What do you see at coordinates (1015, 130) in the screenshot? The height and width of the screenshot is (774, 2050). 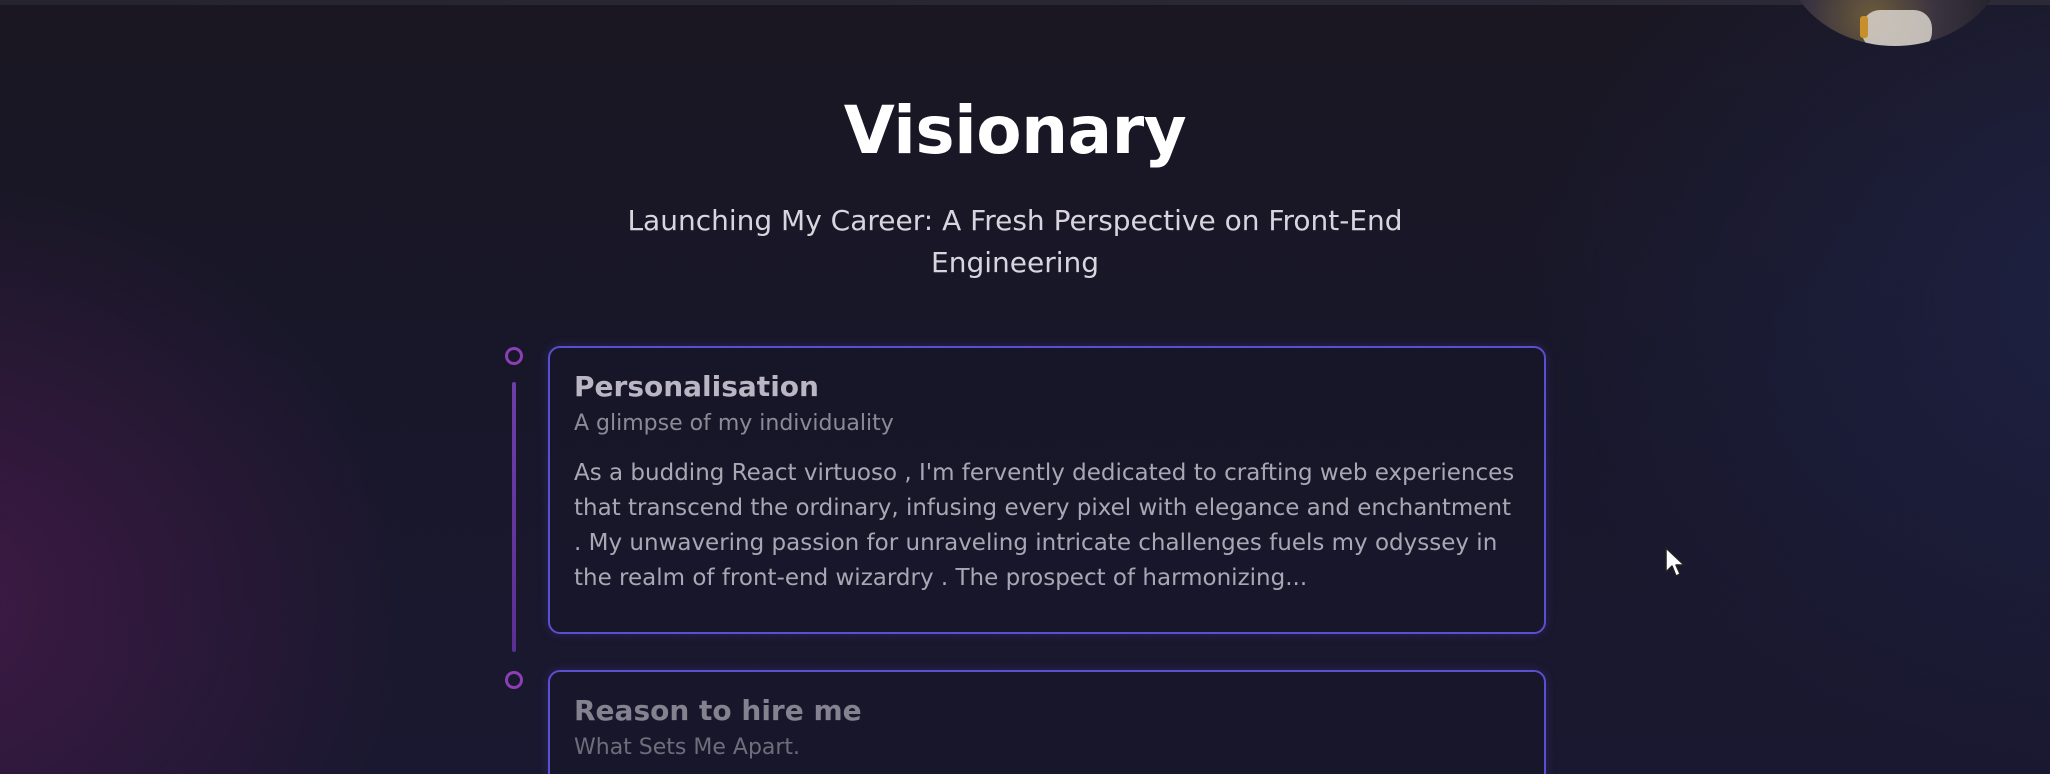 I see `page-title: Visionary` at bounding box center [1015, 130].